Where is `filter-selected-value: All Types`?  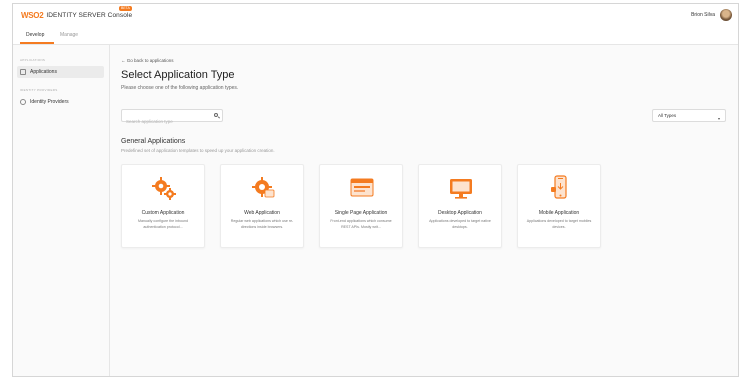 filter-selected-value: All Types is located at coordinates (667, 115).